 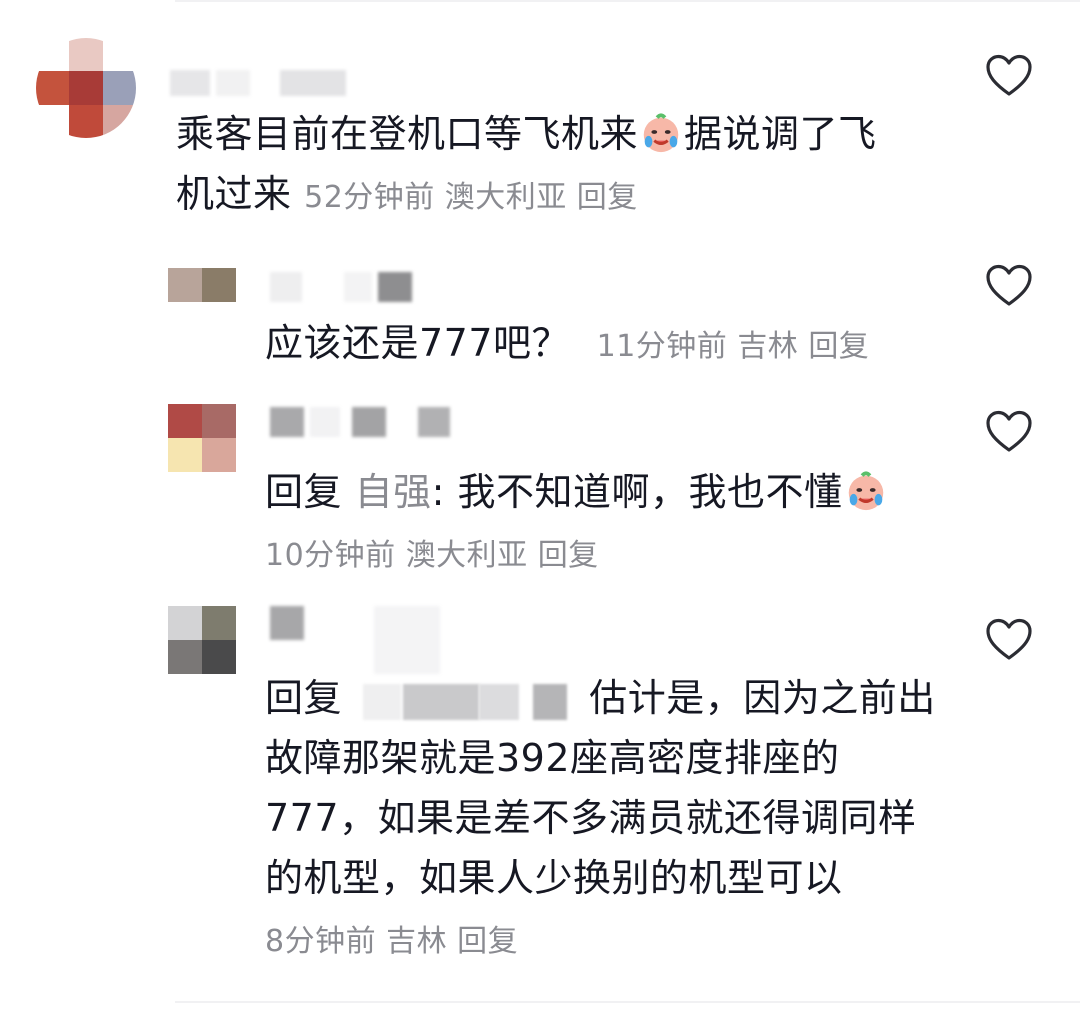 I want to click on comment-text: 回复 自强: 我不知道啊，我也不懂 10分钟前 澳大利亚 回复, so click(x=577, y=524).